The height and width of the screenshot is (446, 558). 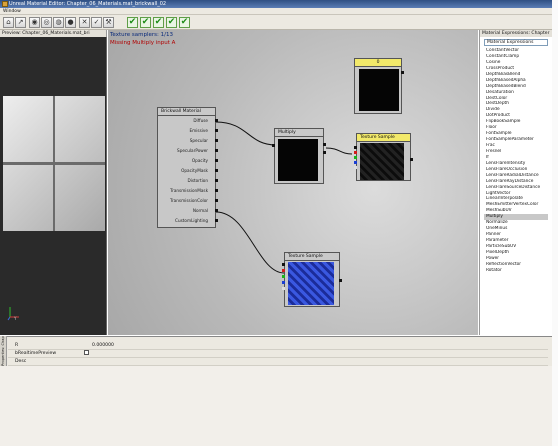 What do you see at coordinates (311, 283) in the screenshot?
I see `texture-sample-2-preview` at bounding box center [311, 283].